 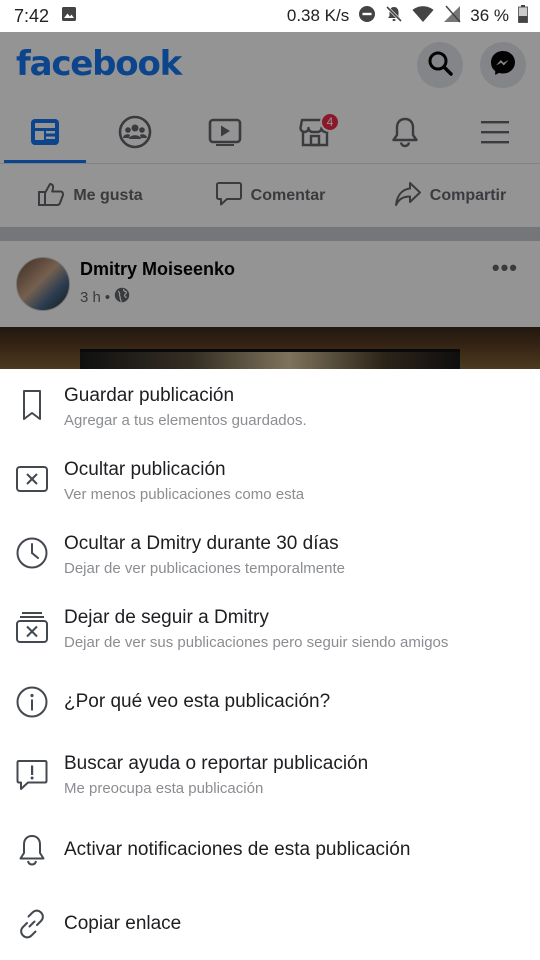 What do you see at coordinates (452, 16) in the screenshot?
I see `signal-icon` at bounding box center [452, 16].